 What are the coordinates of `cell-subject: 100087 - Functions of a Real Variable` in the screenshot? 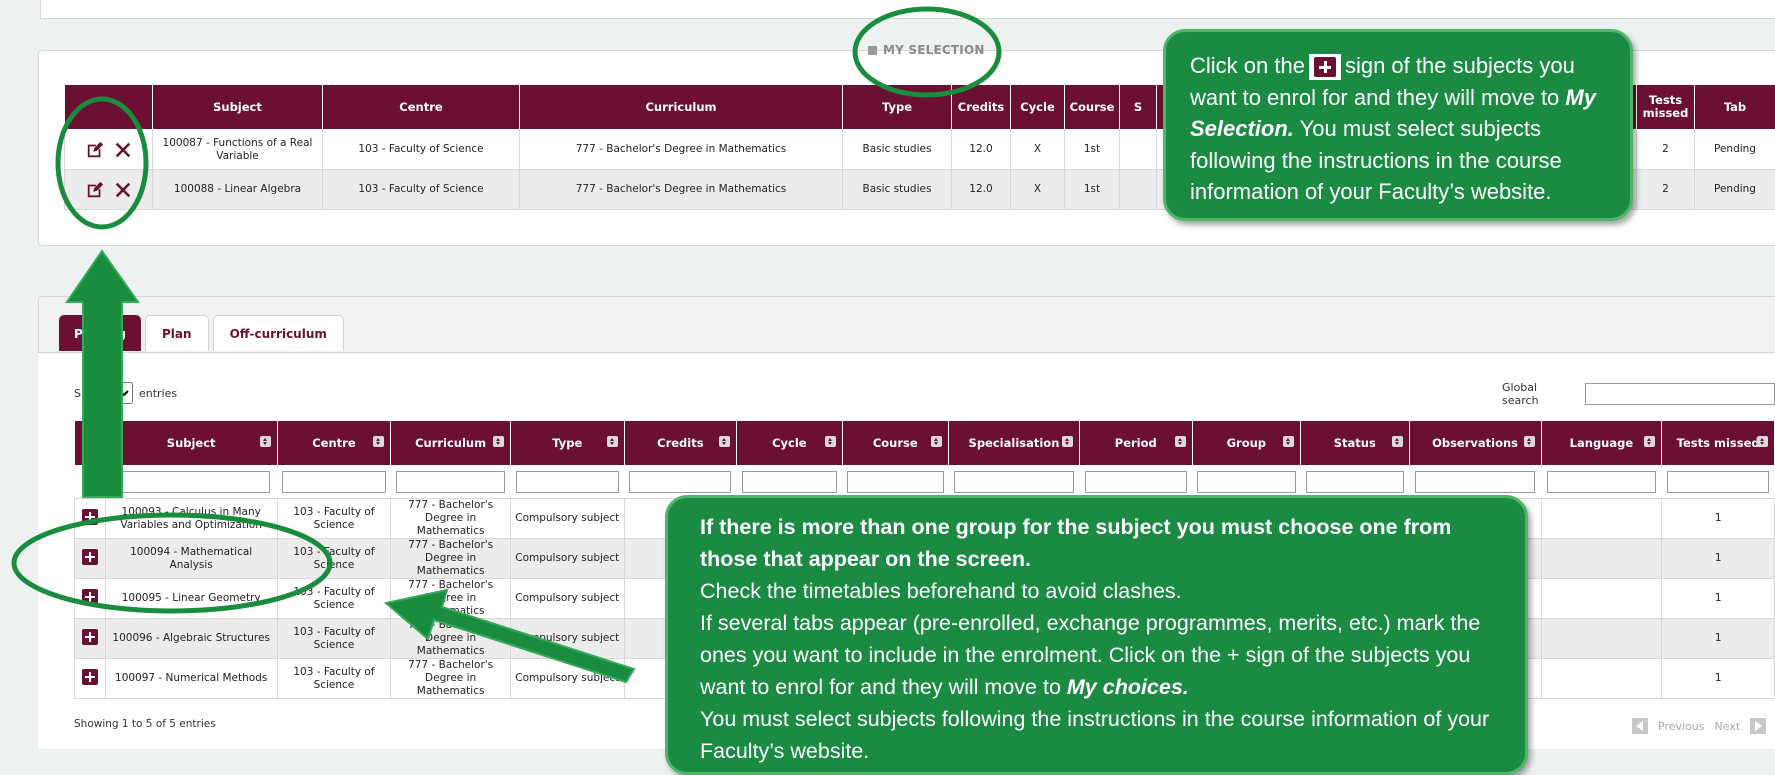 It's located at (238, 150).